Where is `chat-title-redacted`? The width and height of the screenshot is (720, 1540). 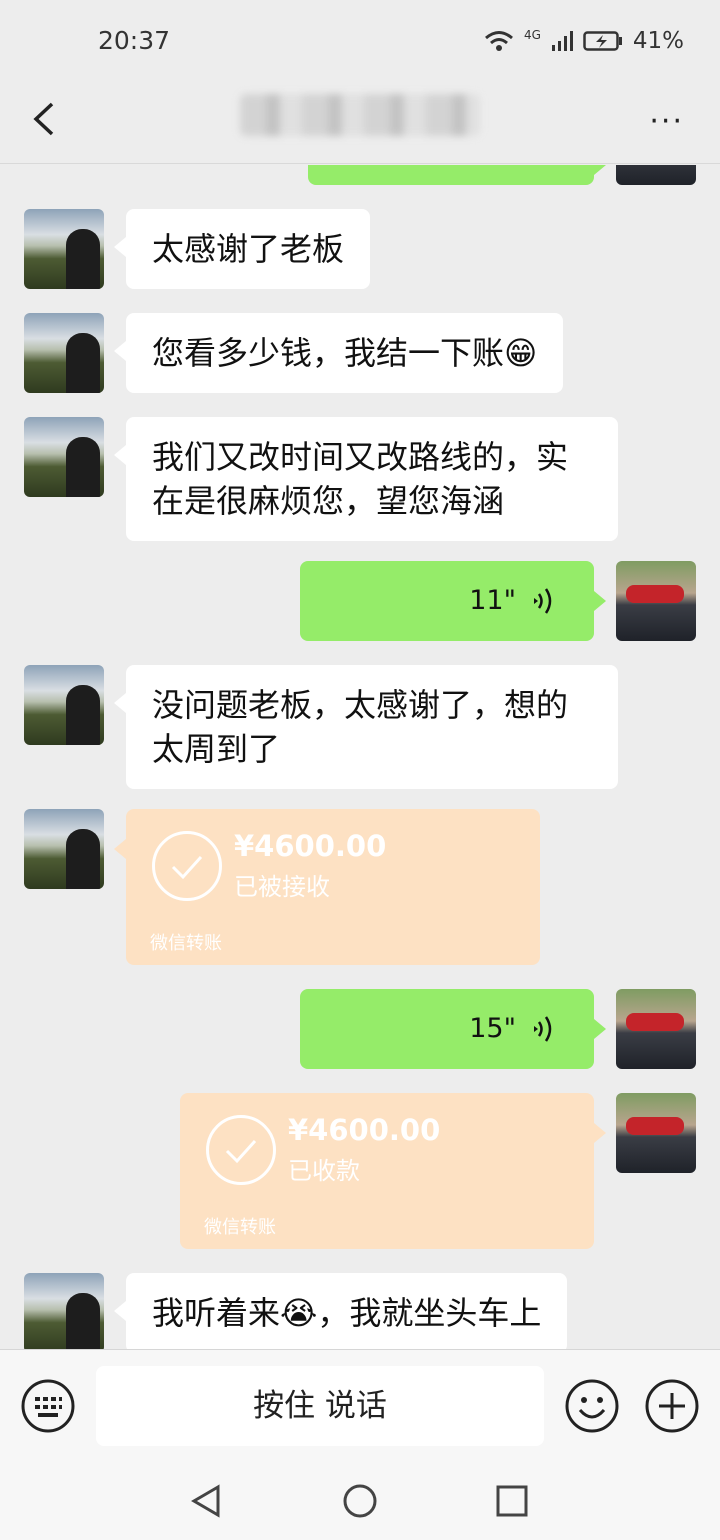 chat-title-redacted is located at coordinates (360, 115).